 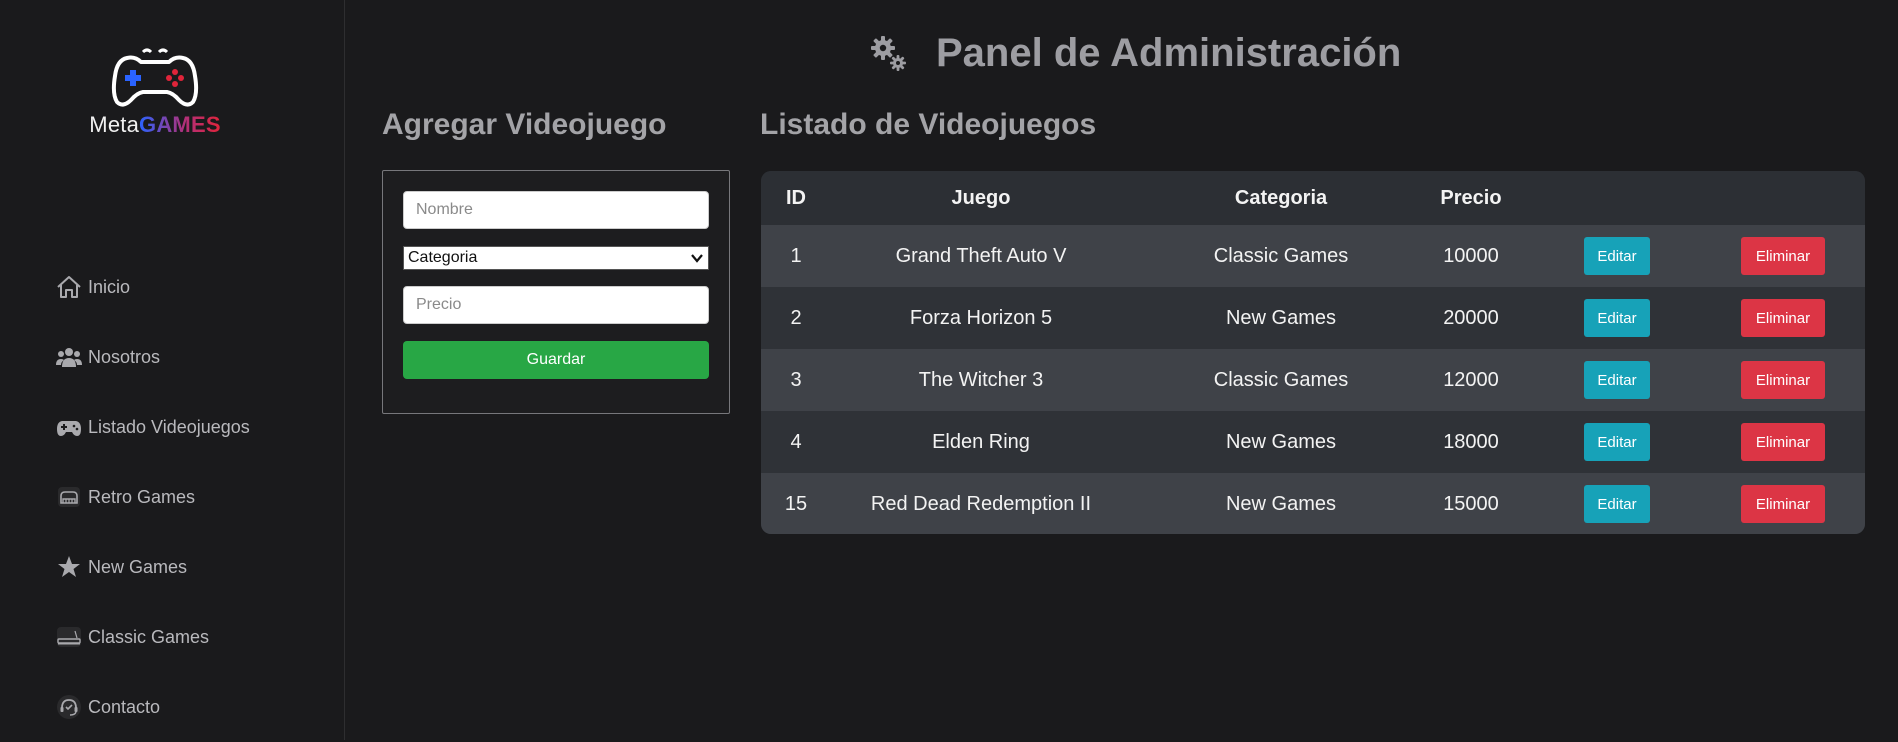 I want to click on sidebar-item-nosotros: Nosotros, so click(x=152, y=357).